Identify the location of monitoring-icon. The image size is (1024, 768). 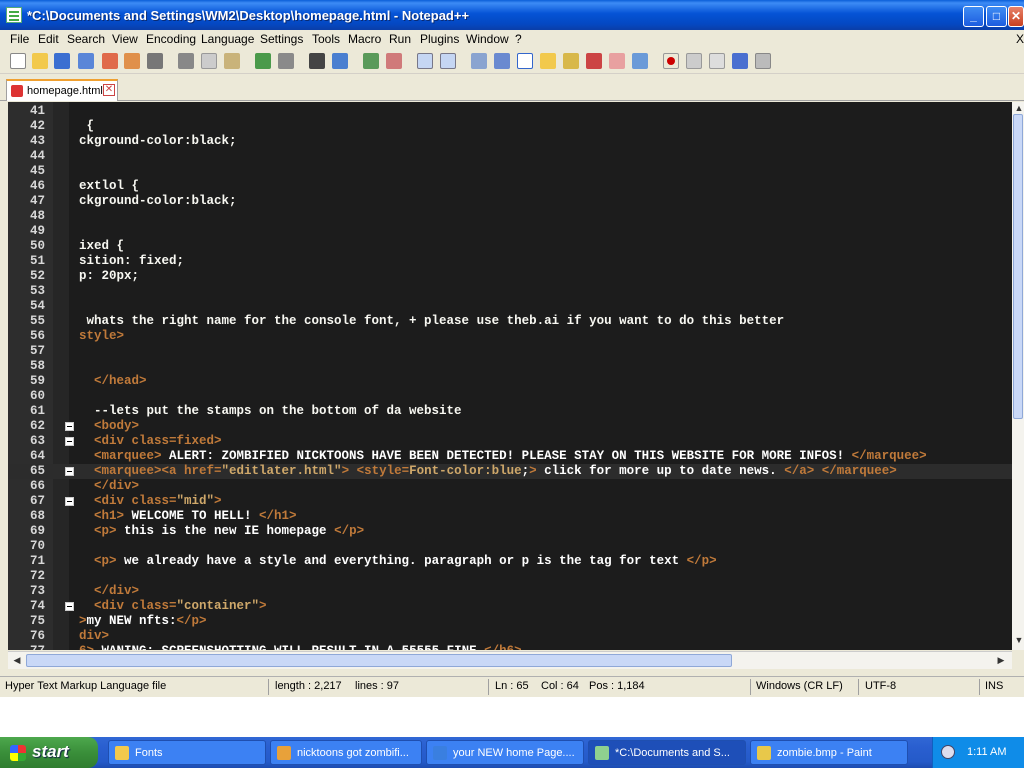
(640, 61).